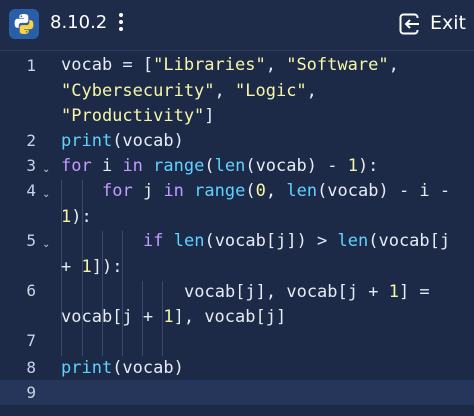 Image resolution: width=474 pixels, height=416 pixels. I want to click on active-line-highlight, so click(237, 392).